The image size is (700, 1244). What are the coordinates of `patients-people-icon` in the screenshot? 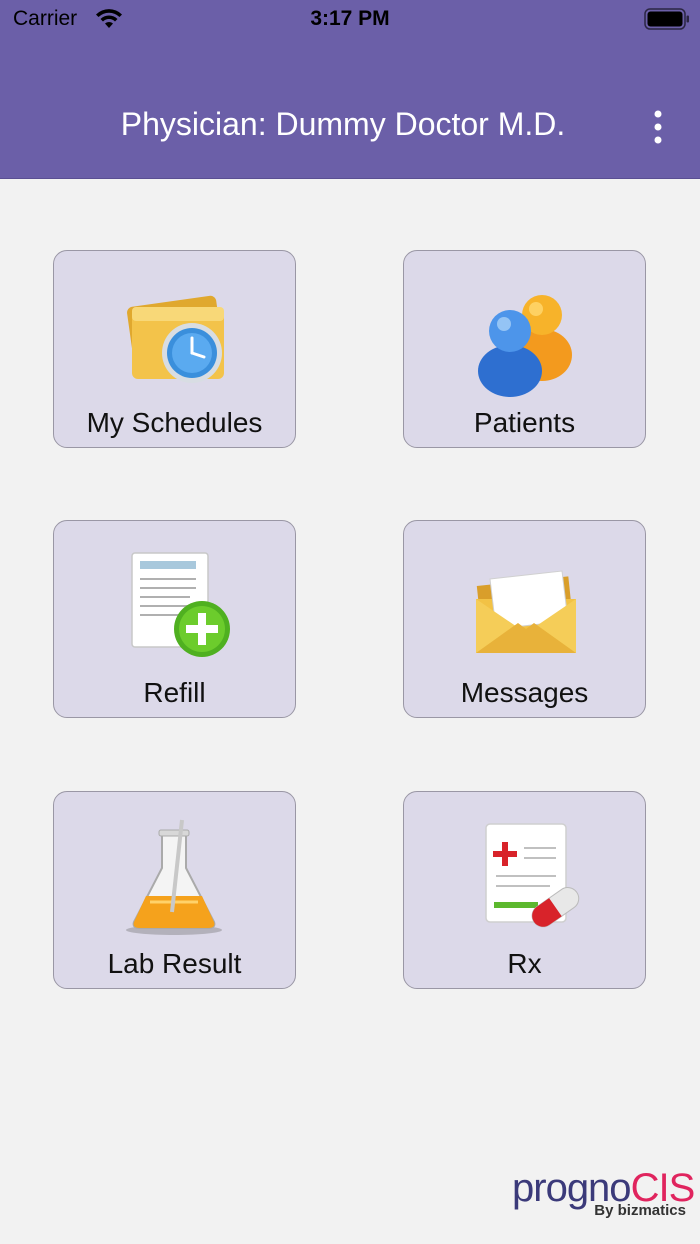 It's located at (524, 346).